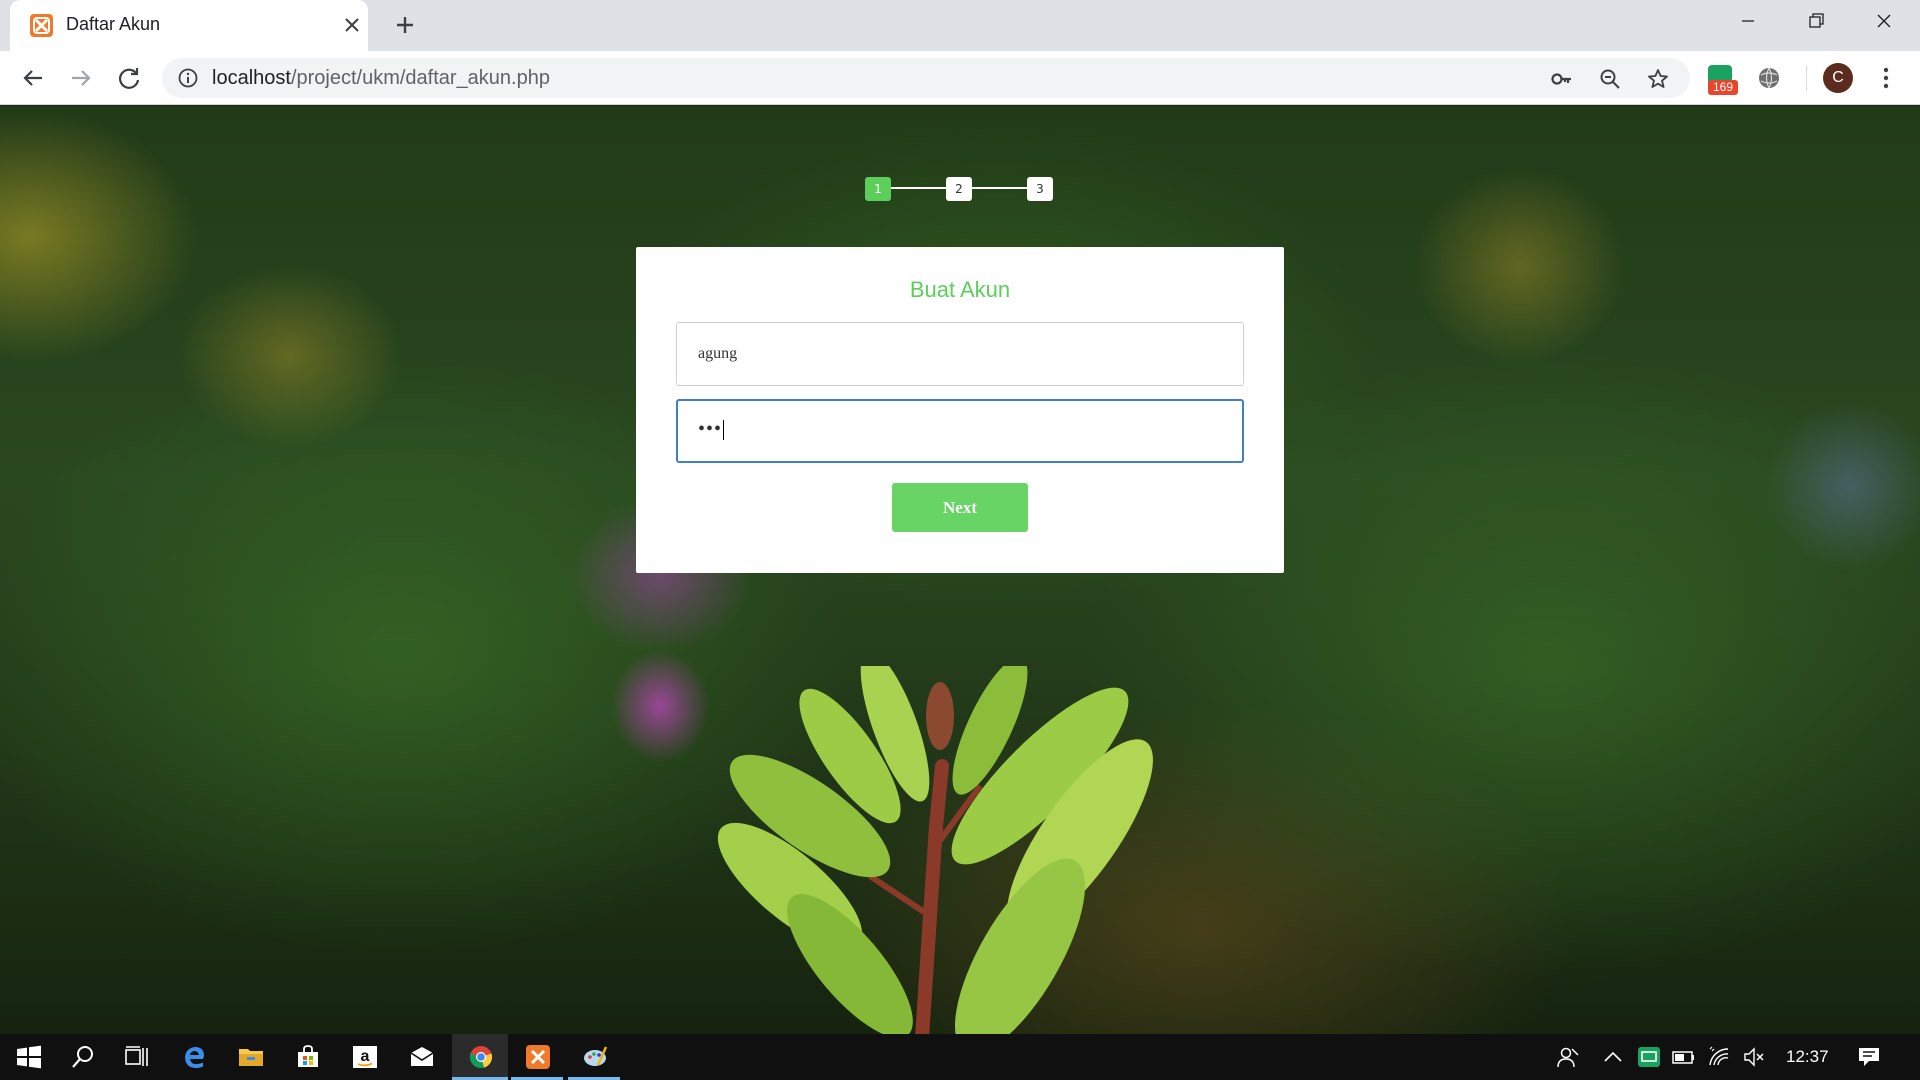 The image size is (1920, 1080). Describe the element at coordinates (1719, 1057) in the screenshot. I see `wifi-icon` at that location.